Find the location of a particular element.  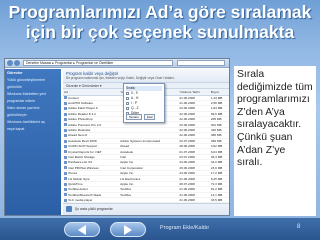

sidebar-item: Satın alınan yazılımı is located at coordinates (33, 108).